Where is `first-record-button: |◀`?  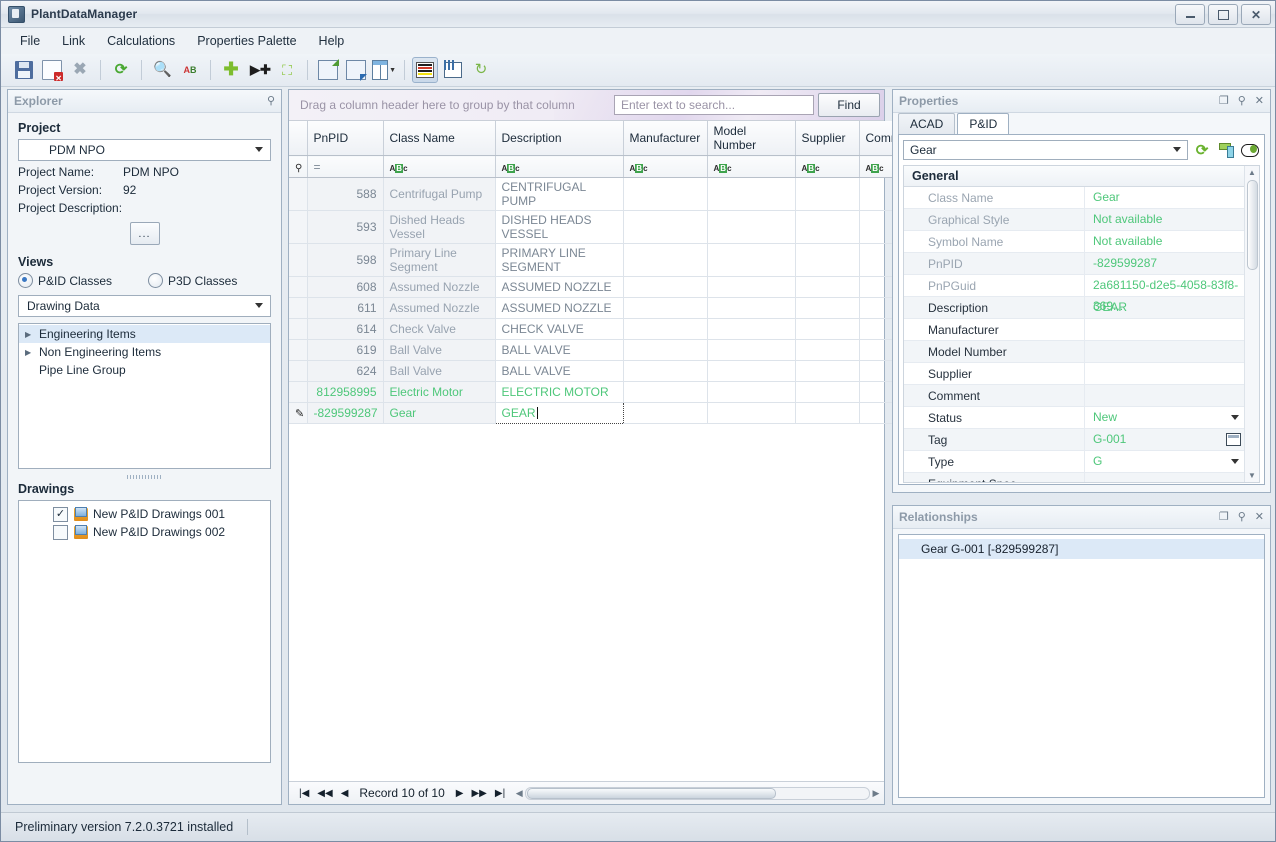 first-record-button: |◀ is located at coordinates (304, 793).